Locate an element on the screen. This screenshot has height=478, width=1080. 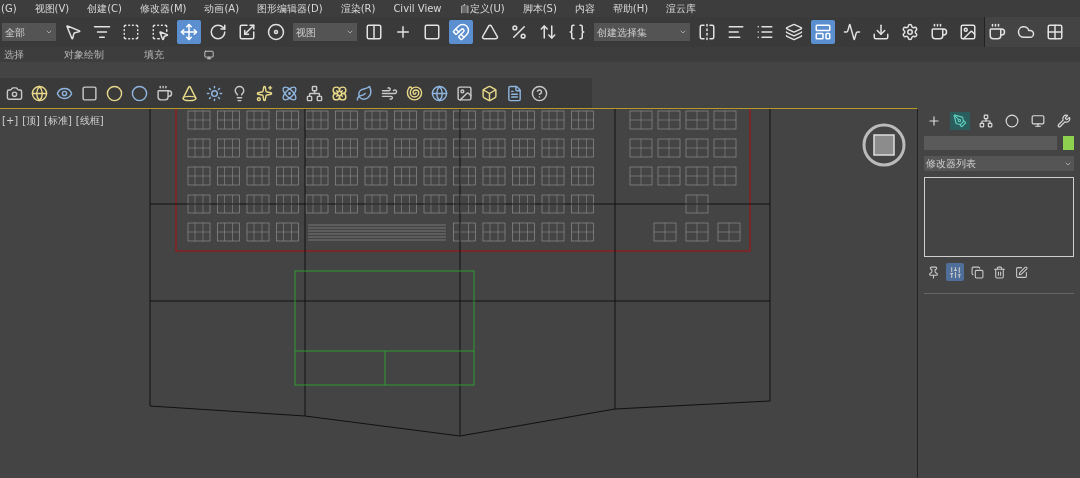
disc-icon is located at coordinates (276, 32).